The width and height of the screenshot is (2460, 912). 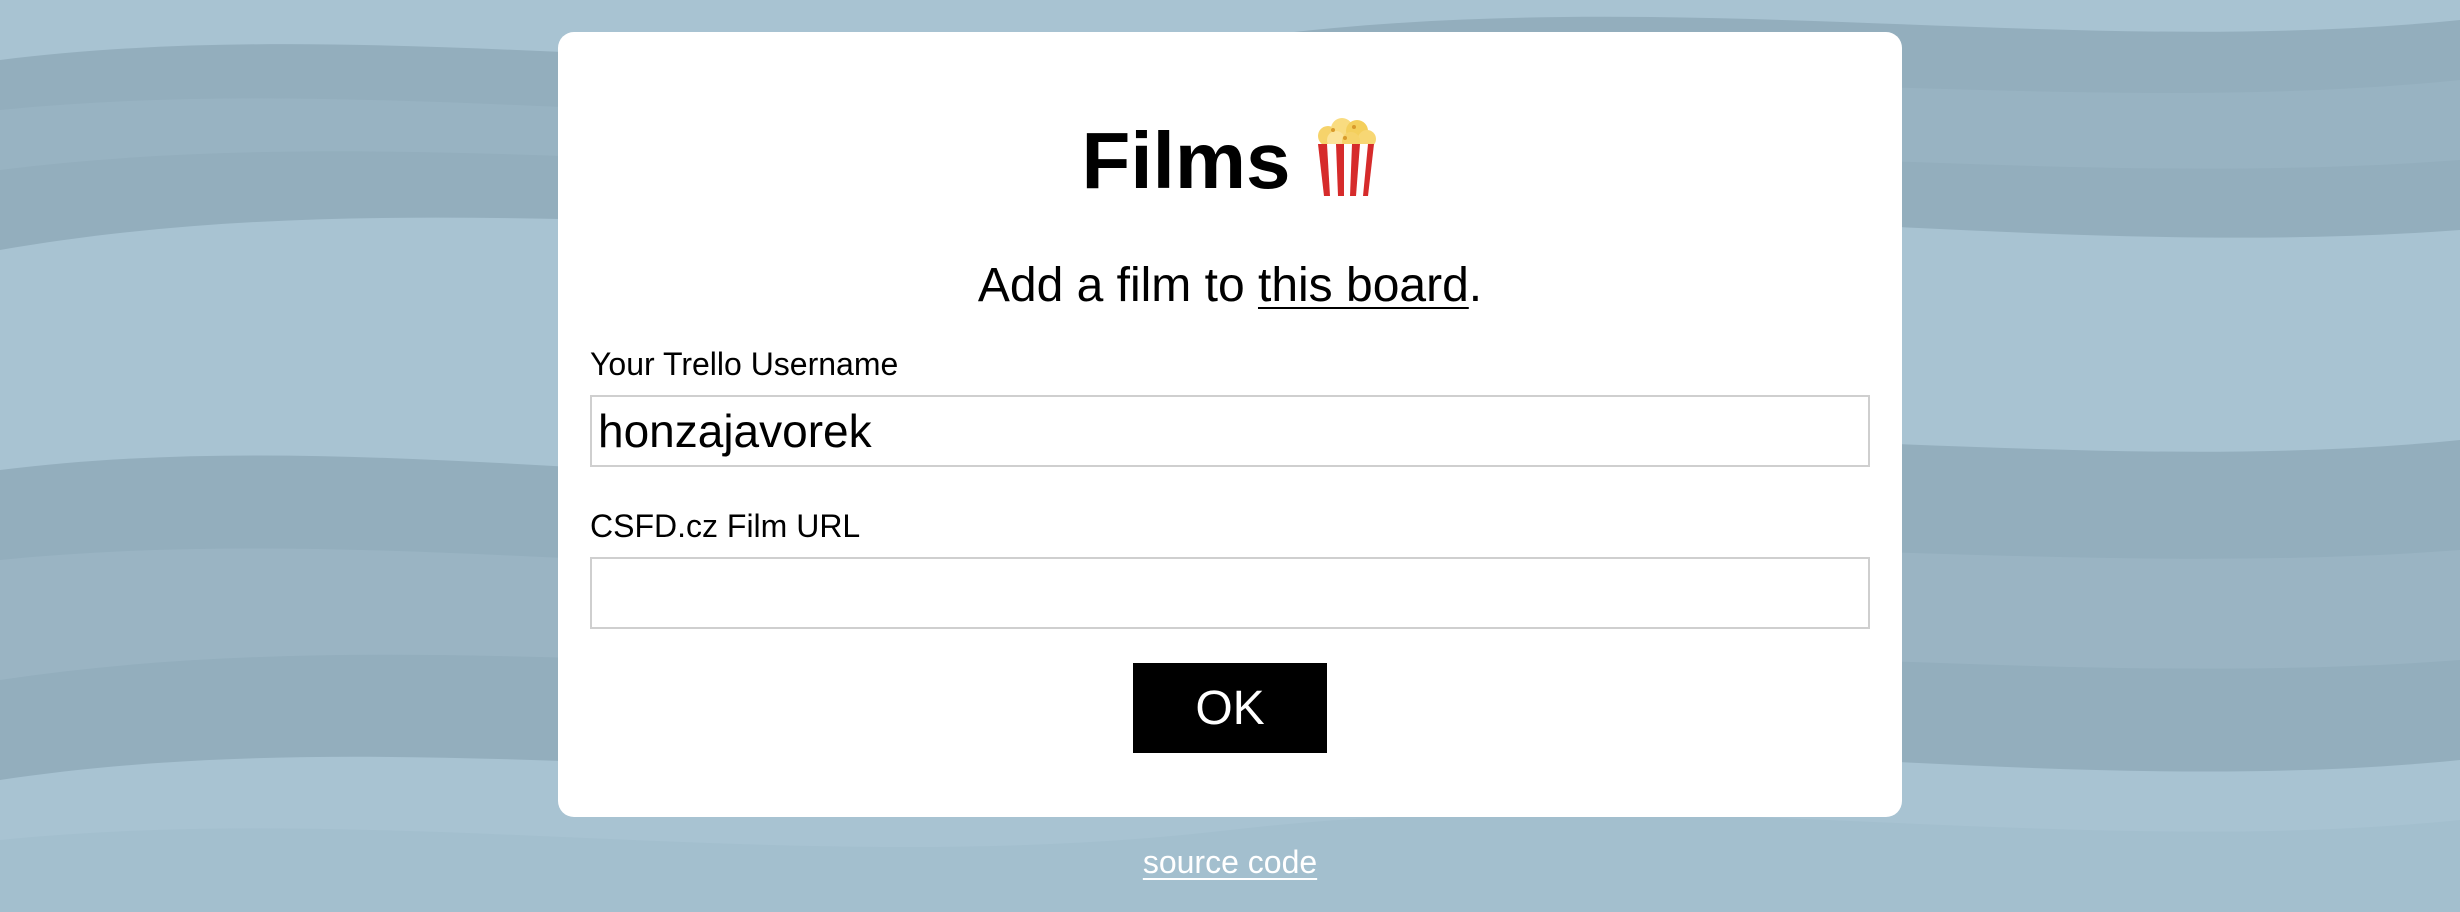 I want to click on film-url-label: CSFD.cz Film URL, so click(x=725, y=526).